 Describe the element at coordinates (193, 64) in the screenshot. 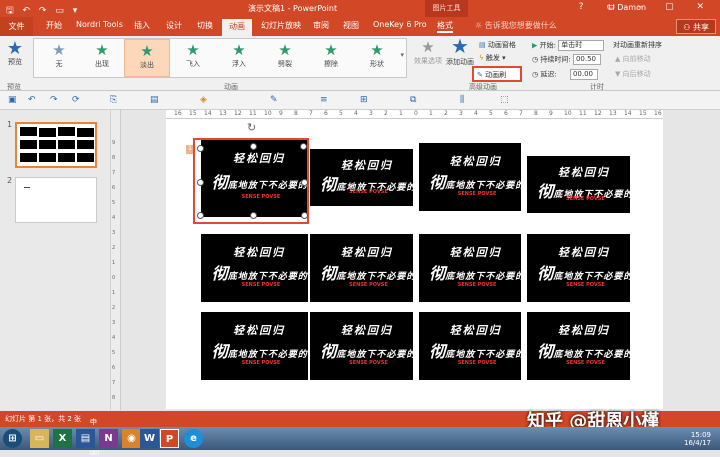

I see `anim-label: 飞入` at that location.